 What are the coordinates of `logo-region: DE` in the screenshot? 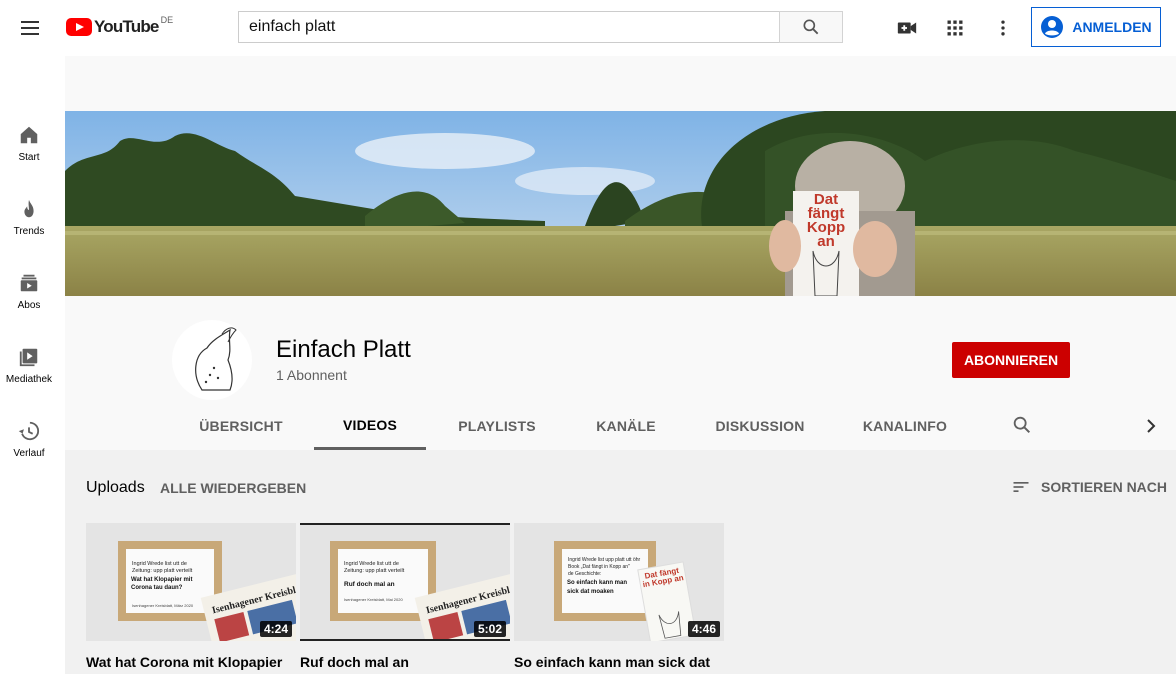 It's located at (167, 20).